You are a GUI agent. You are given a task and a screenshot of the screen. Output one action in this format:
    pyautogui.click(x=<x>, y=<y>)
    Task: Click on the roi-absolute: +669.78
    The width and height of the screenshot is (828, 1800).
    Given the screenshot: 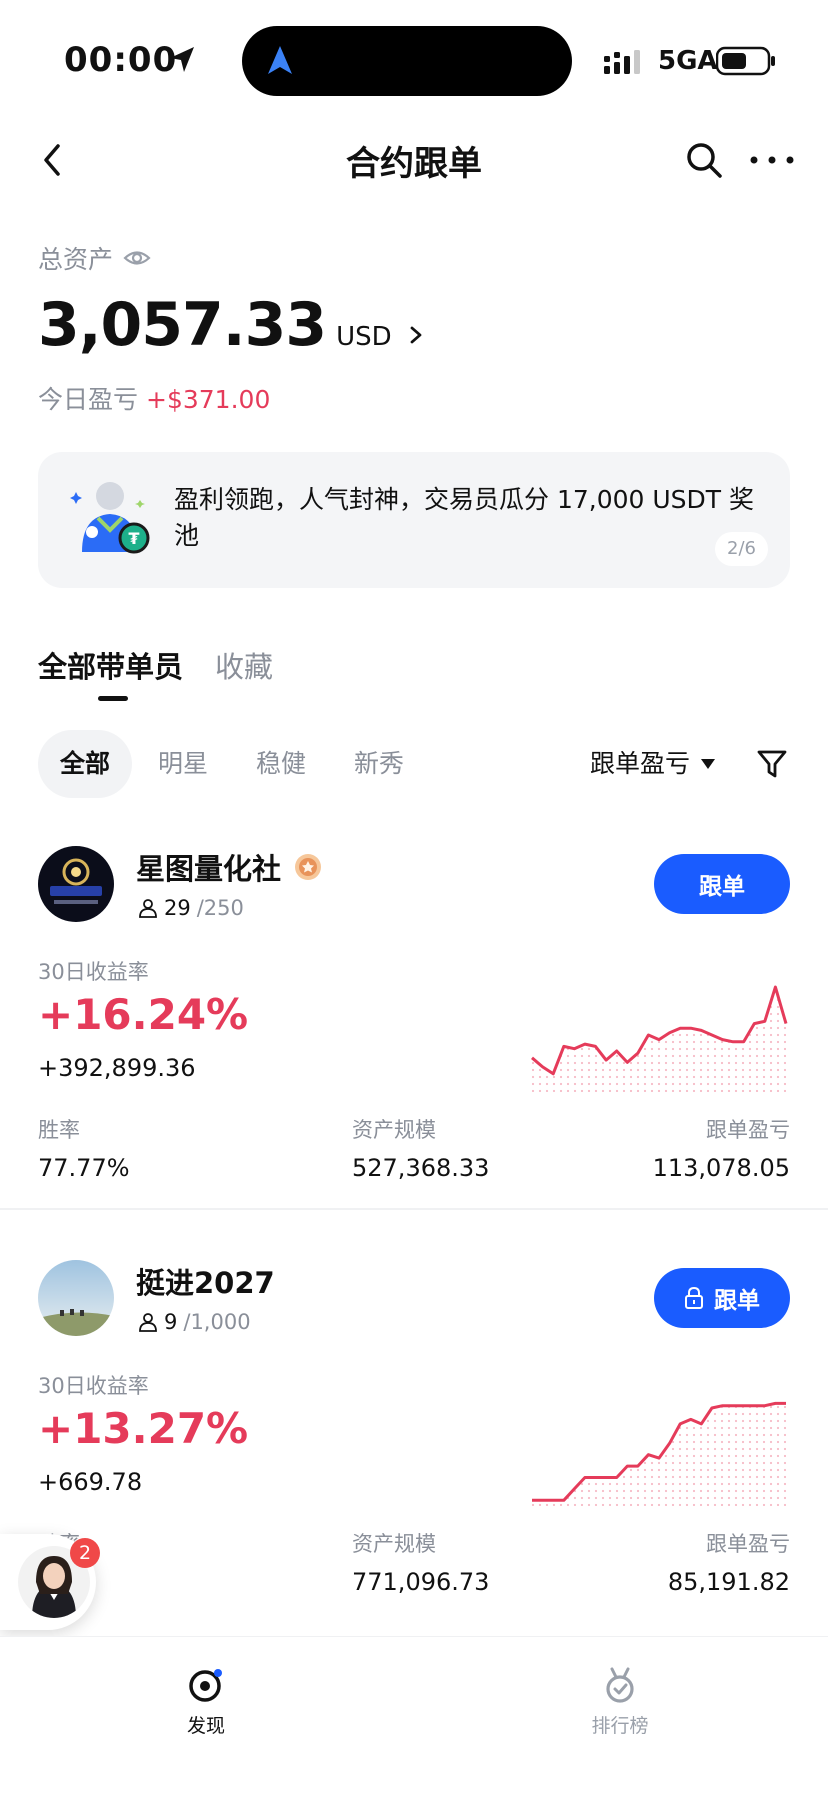 What is the action you would take?
    pyautogui.click(x=90, y=1482)
    